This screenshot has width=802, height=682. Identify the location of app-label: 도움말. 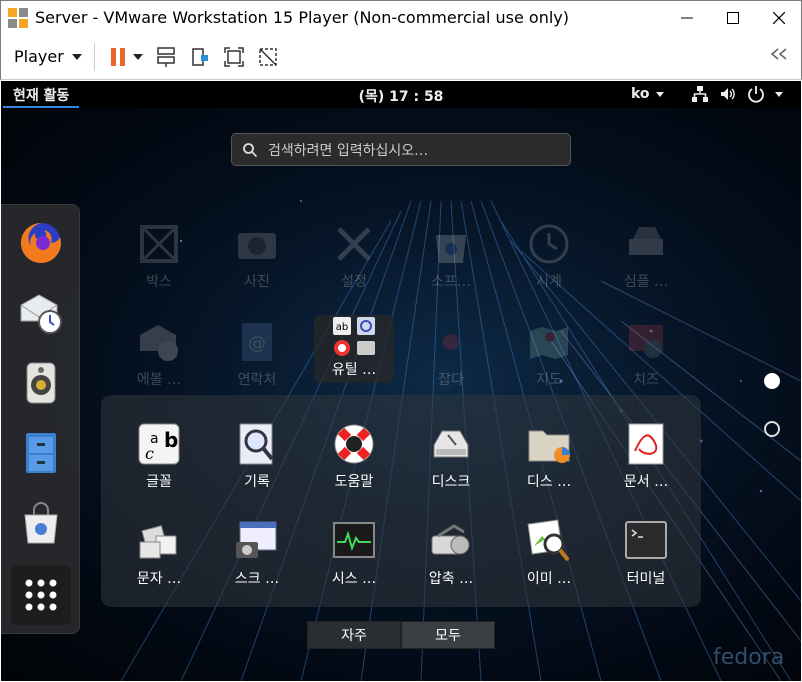
(354, 482).